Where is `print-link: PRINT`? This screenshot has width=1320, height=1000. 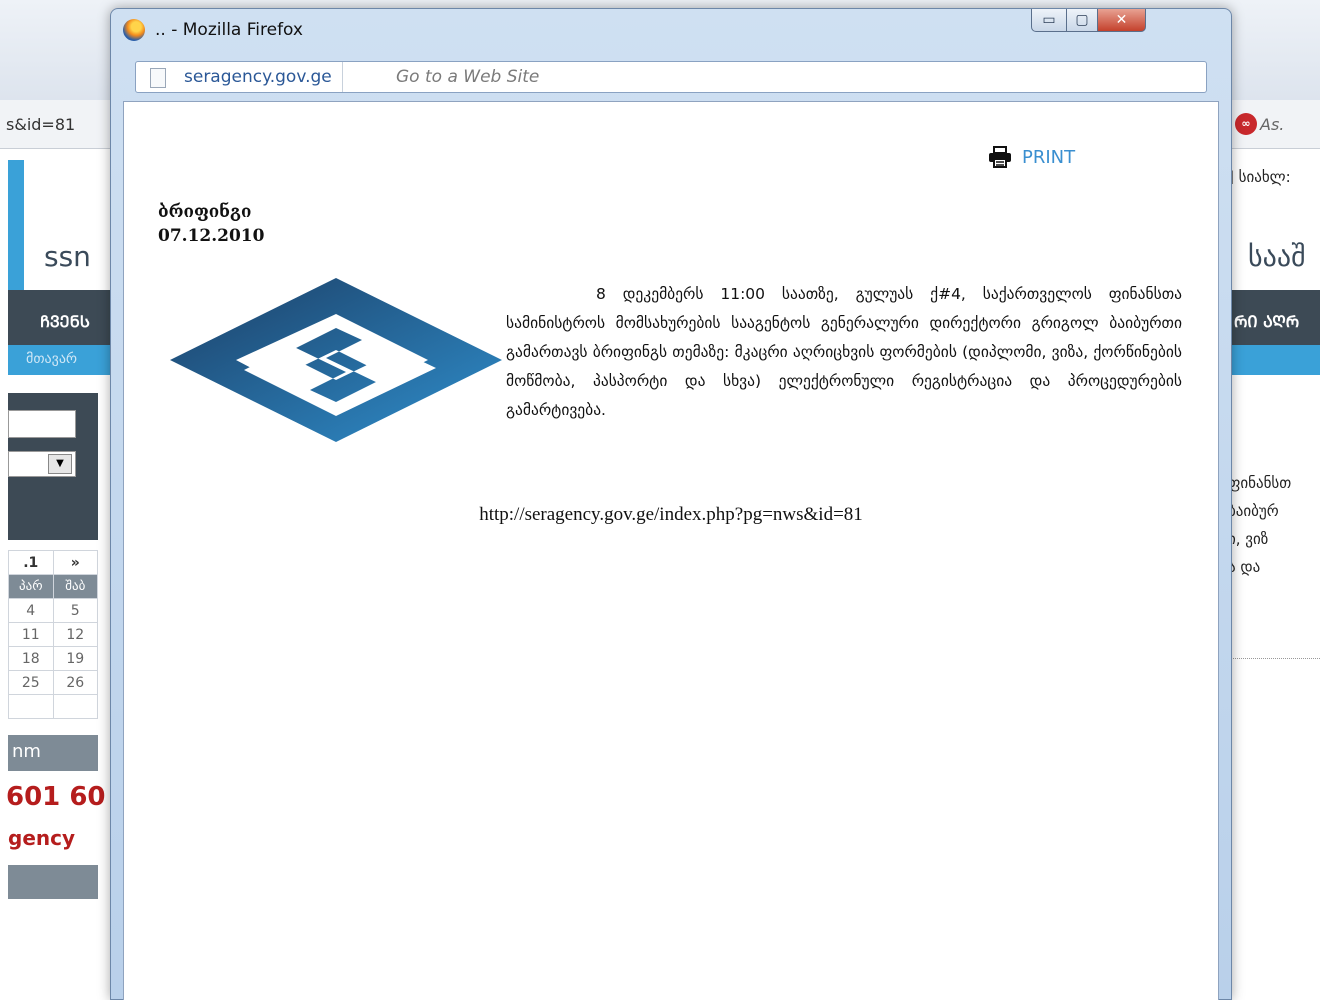 print-link: PRINT is located at coordinates (1031, 157).